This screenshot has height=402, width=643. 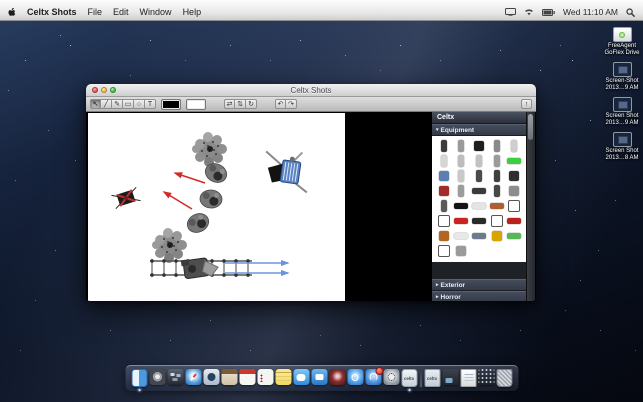 What do you see at coordinates (391, 378) in the screenshot?
I see `dock-item-system-preferences` at bounding box center [391, 378].